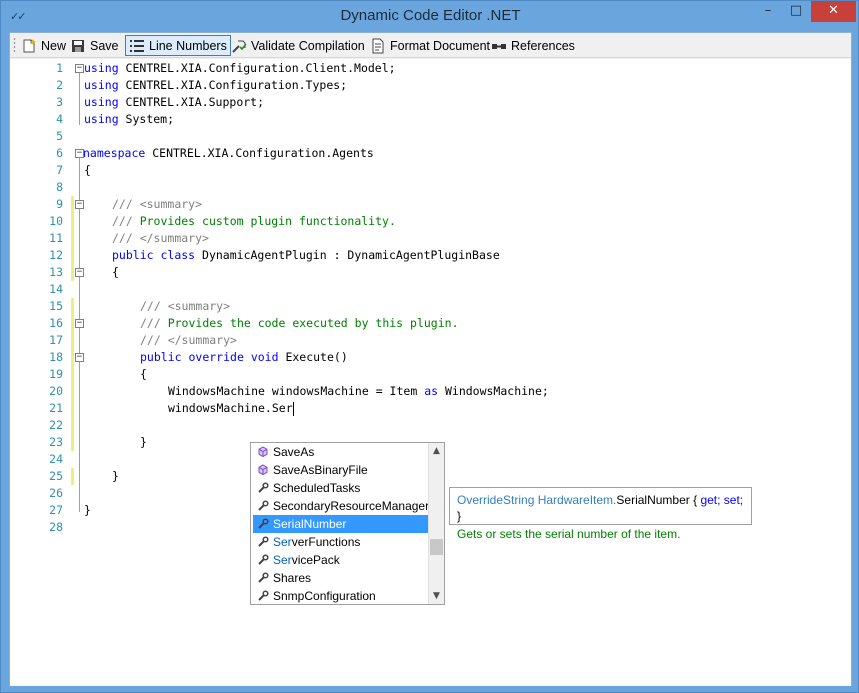 This screenshot has width=859, height=693. Describe the element at coordinates (56, 238) in the screenshot. I see `line-number: 11` at that location.